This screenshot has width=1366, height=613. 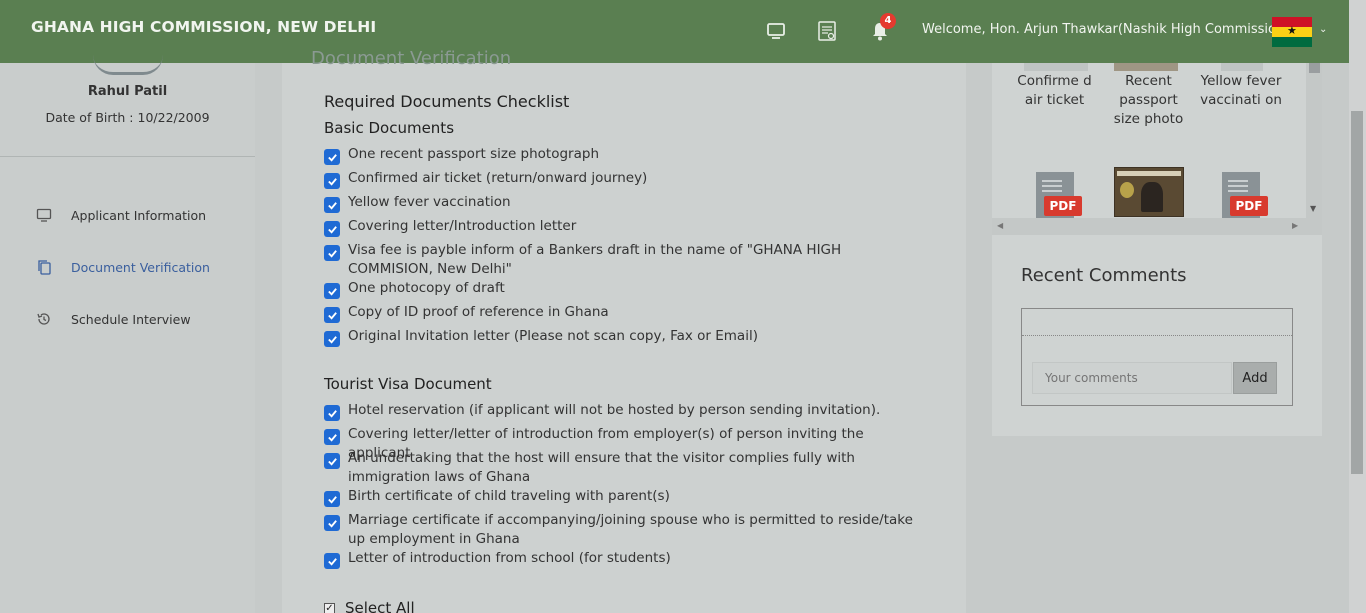 I want to click on checklist-item-label: Yellow fever vaccination, so click(x=429, y=202).